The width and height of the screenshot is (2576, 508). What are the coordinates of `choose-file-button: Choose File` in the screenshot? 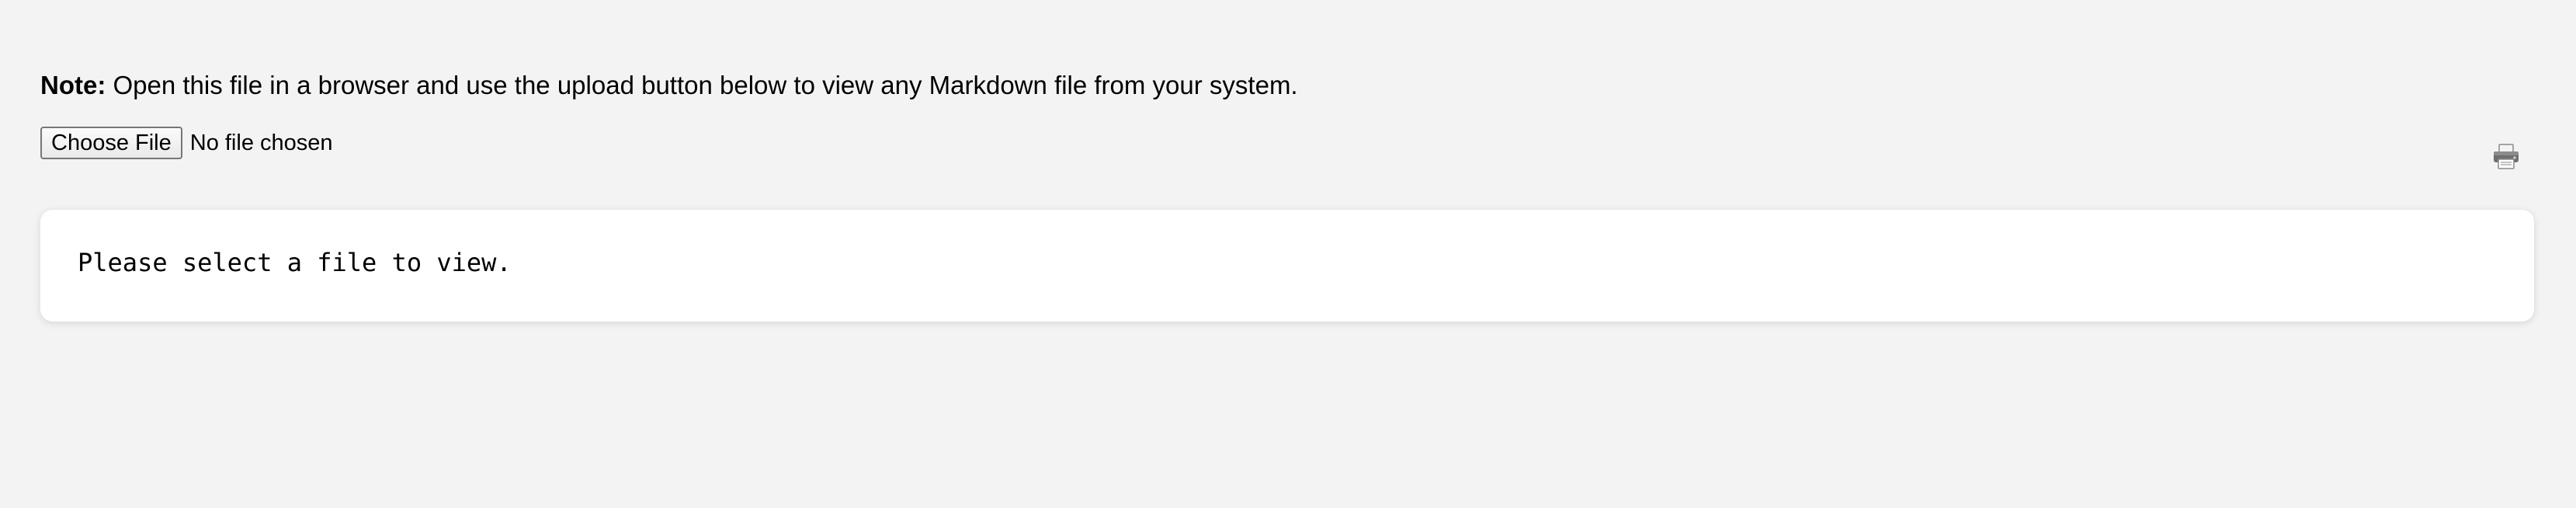 It's located at (111, 143).